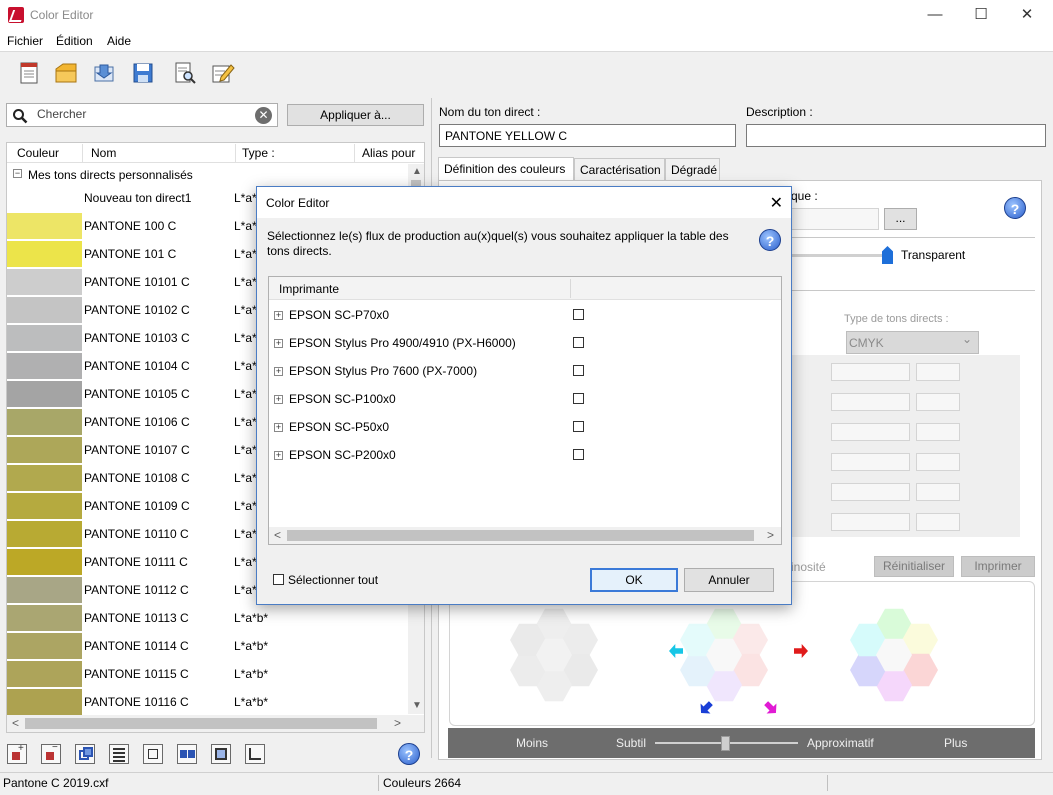  Describe the element at coordinates (137, 478) in the screenshot. I see `color-name: PANTONE 10108 C` at that location.